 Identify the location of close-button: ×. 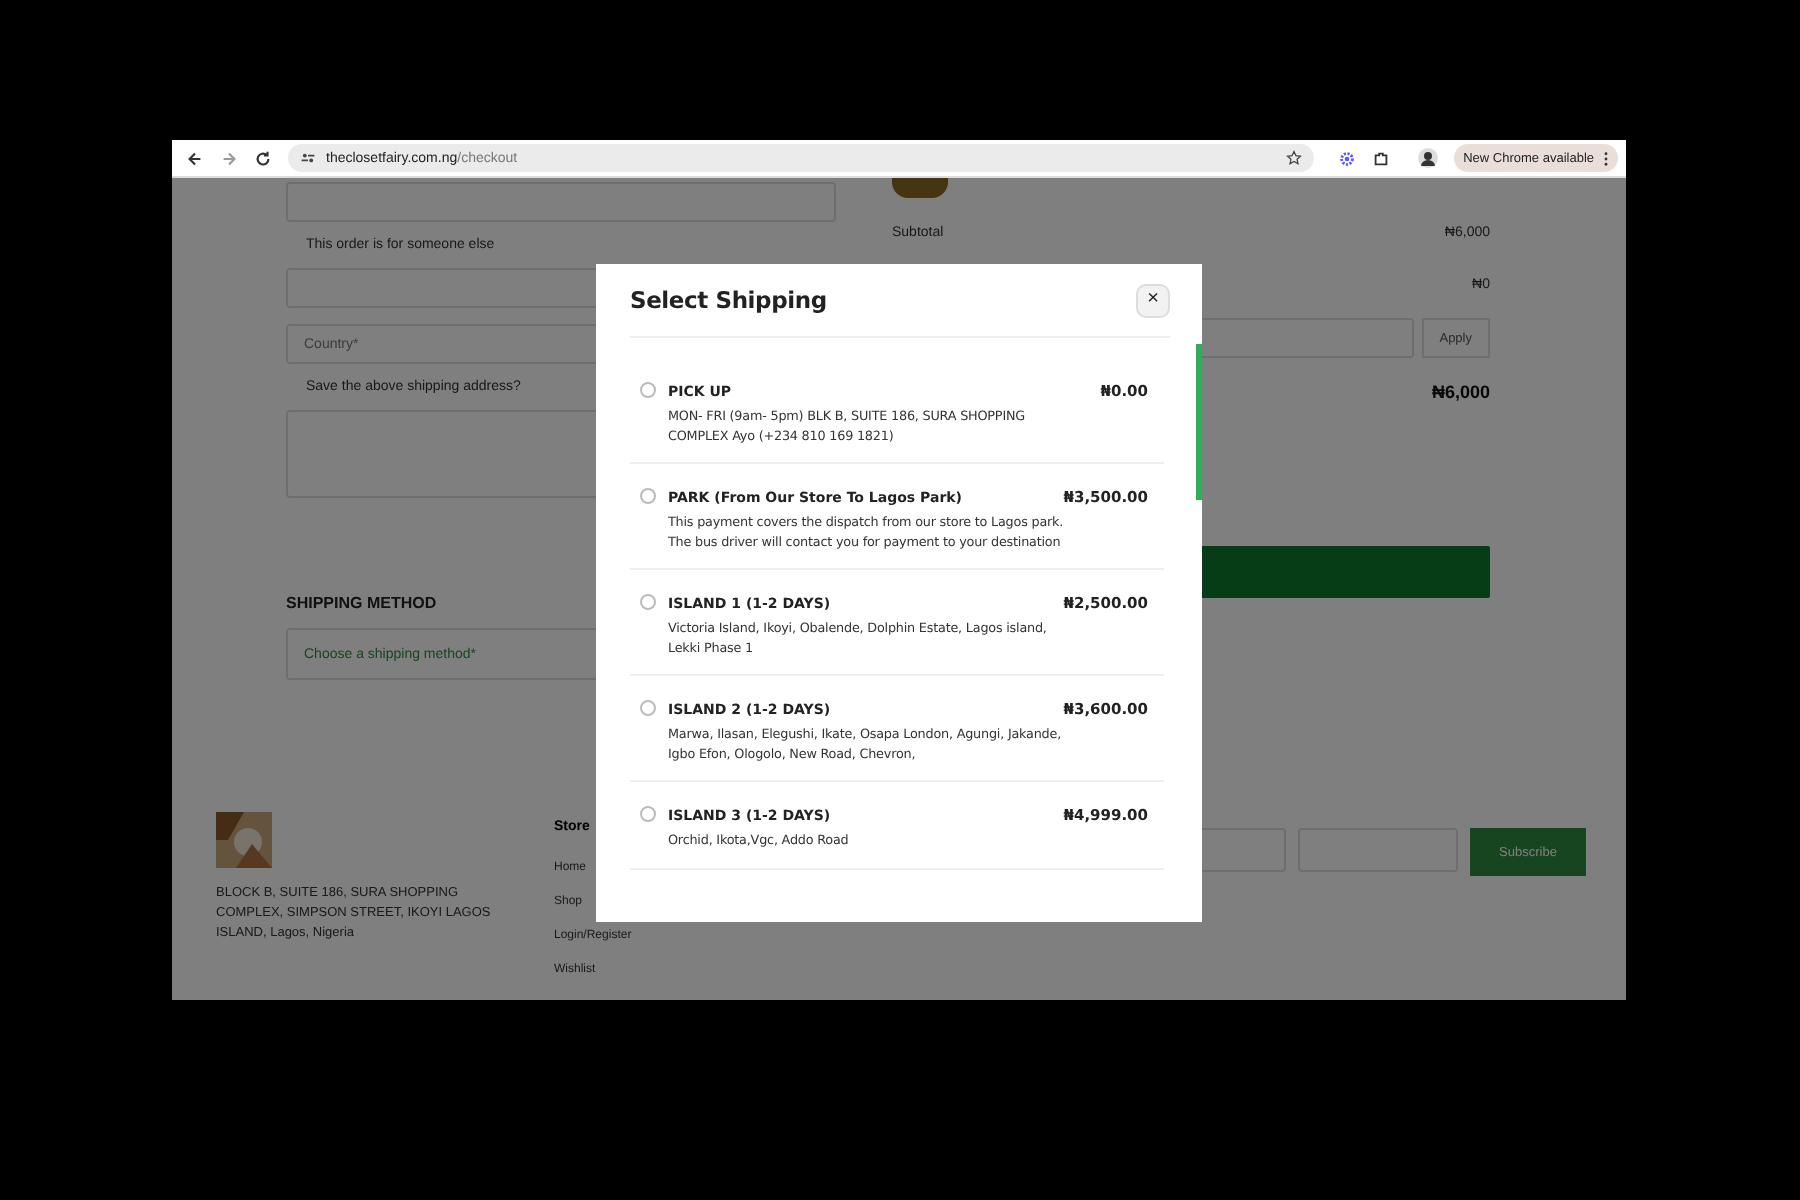
(1153, 300).